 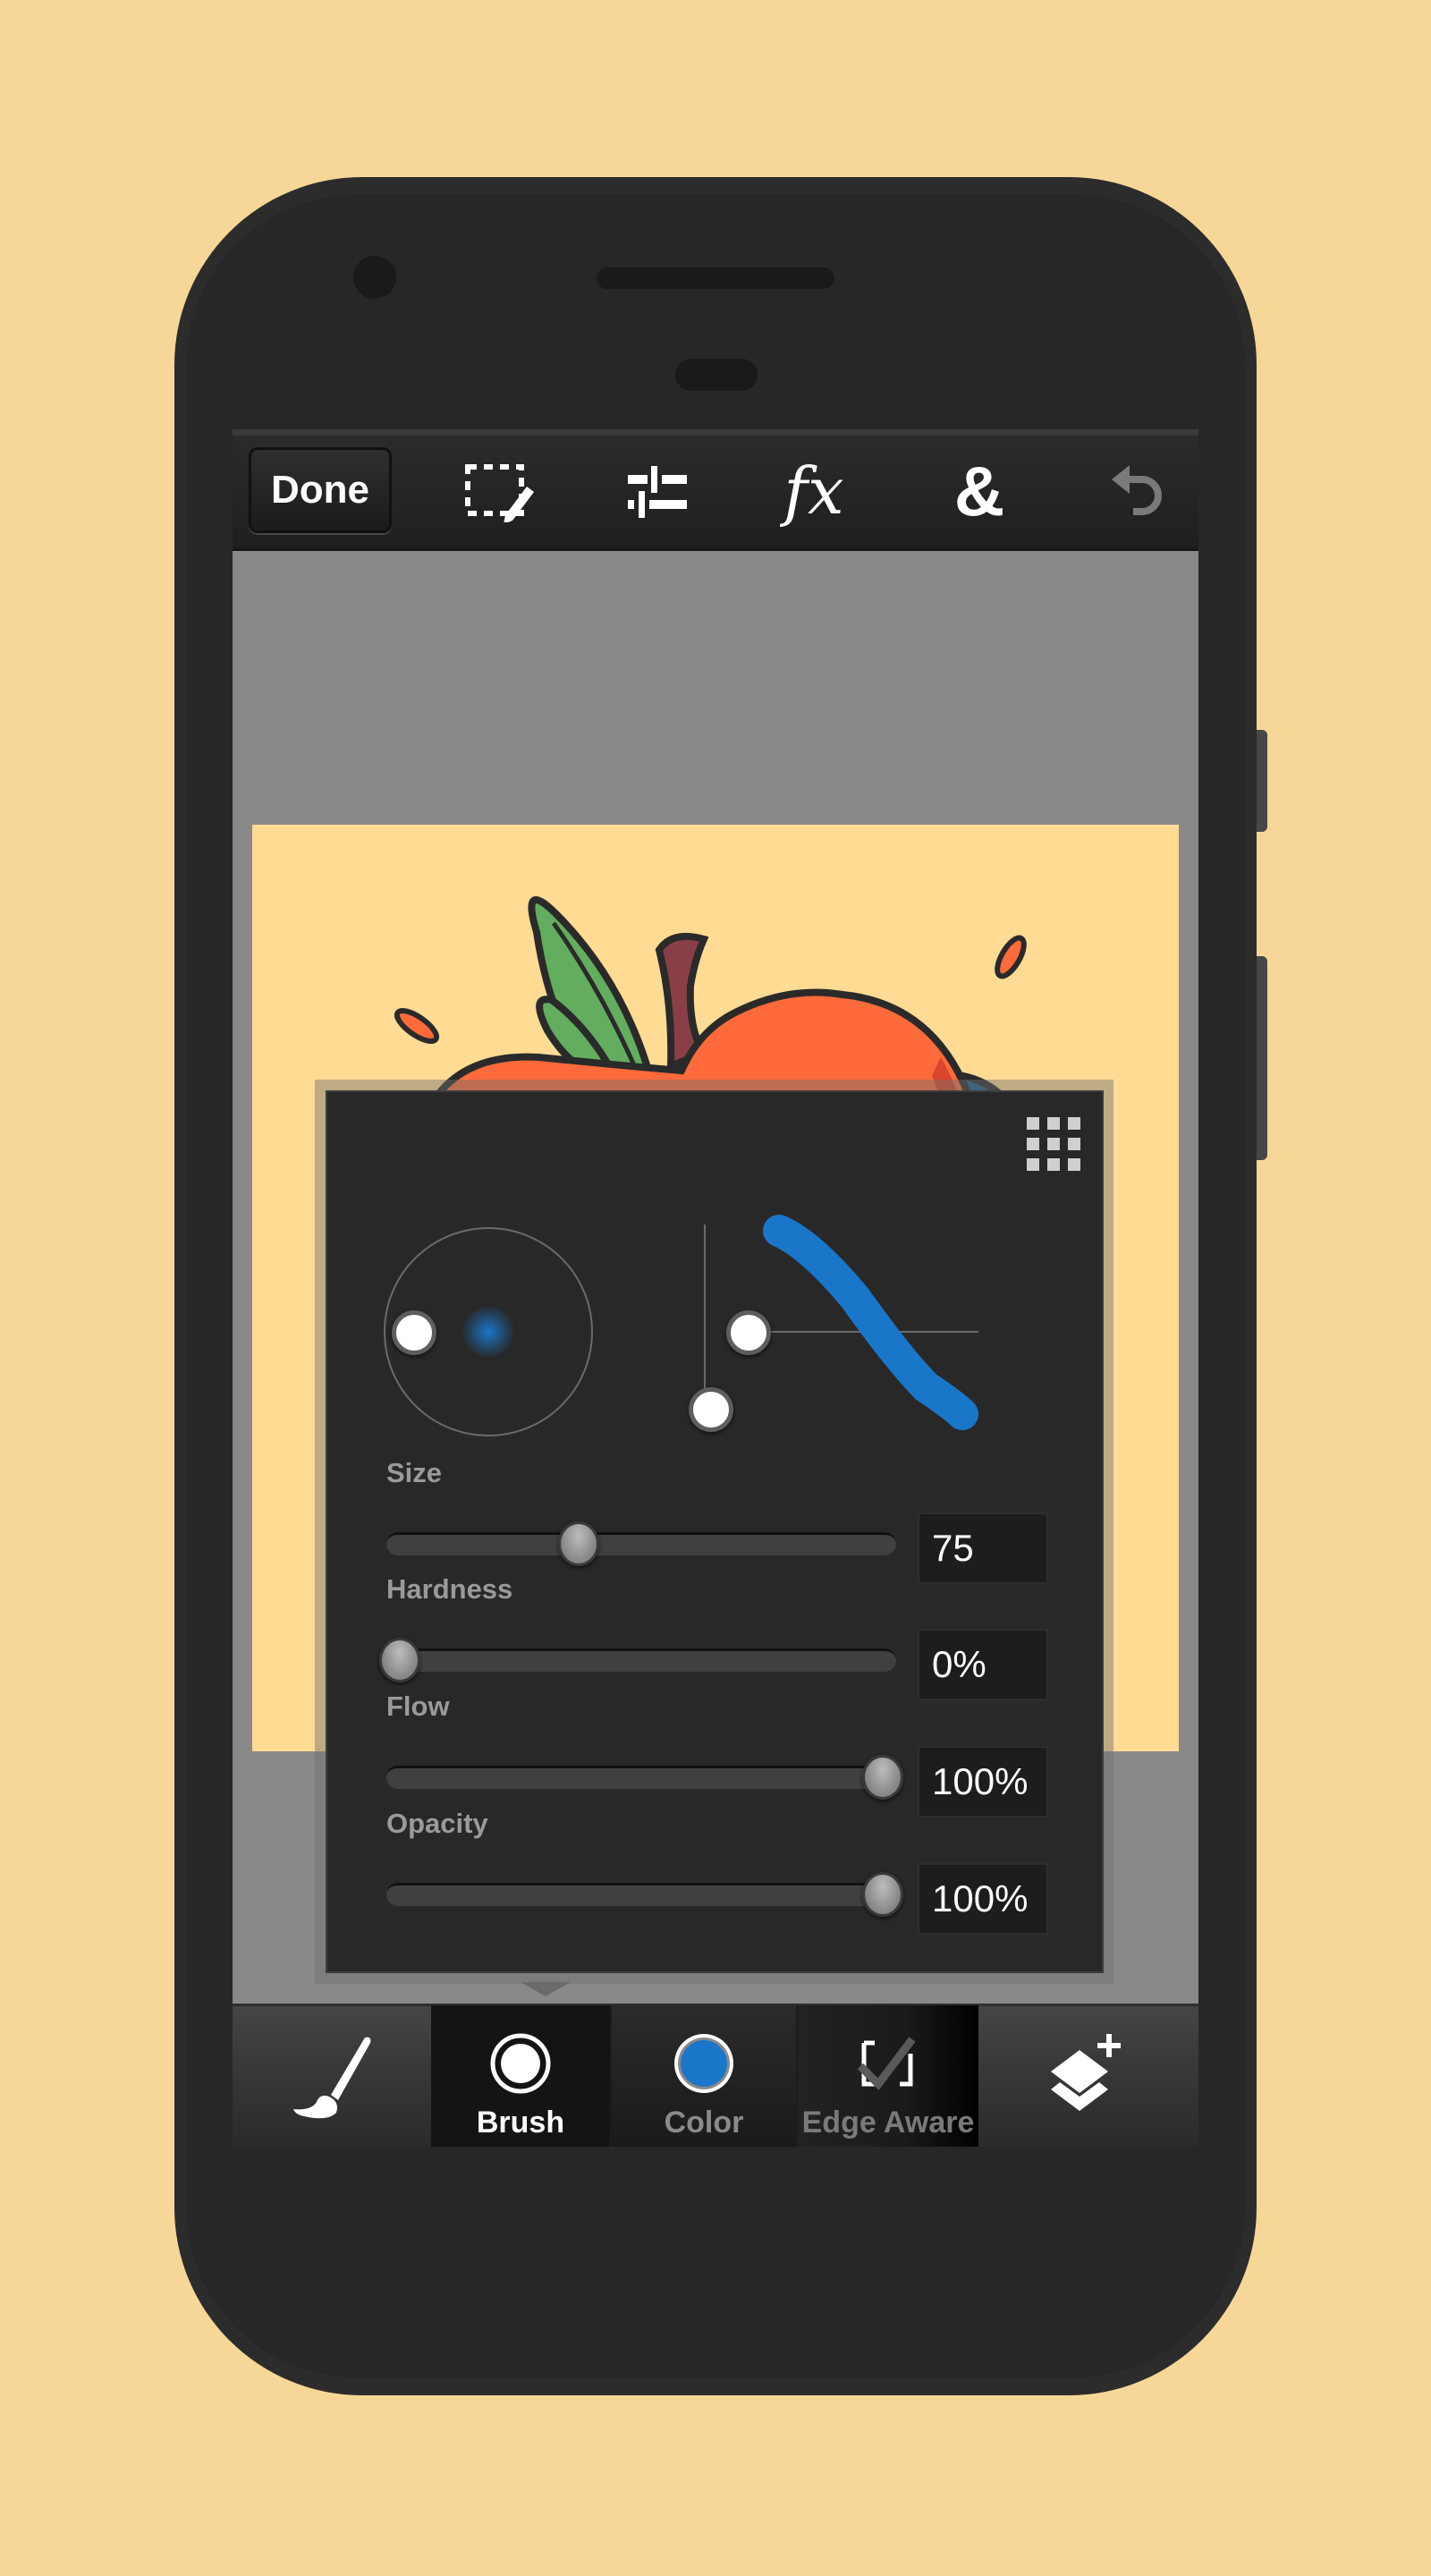 What do you see at coordinates (711, 1409) in the screenshot?
I see `angle-handle` at bounding box center [711, 1409].